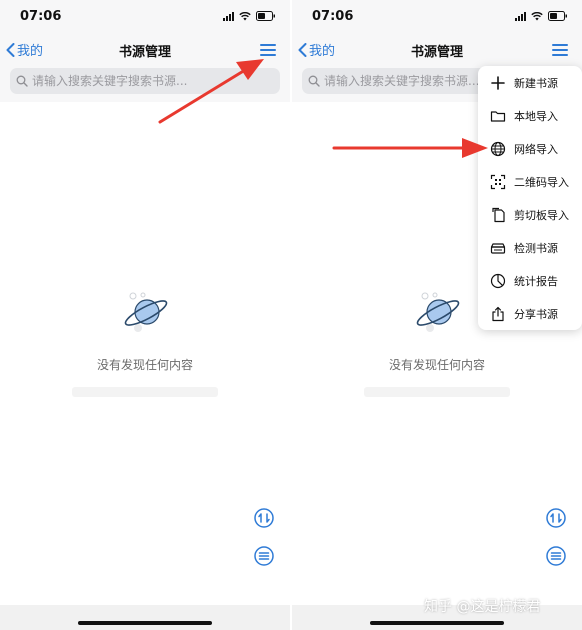 The image size is (582, 630). I want to click on folder-icon, so click(498, 116).